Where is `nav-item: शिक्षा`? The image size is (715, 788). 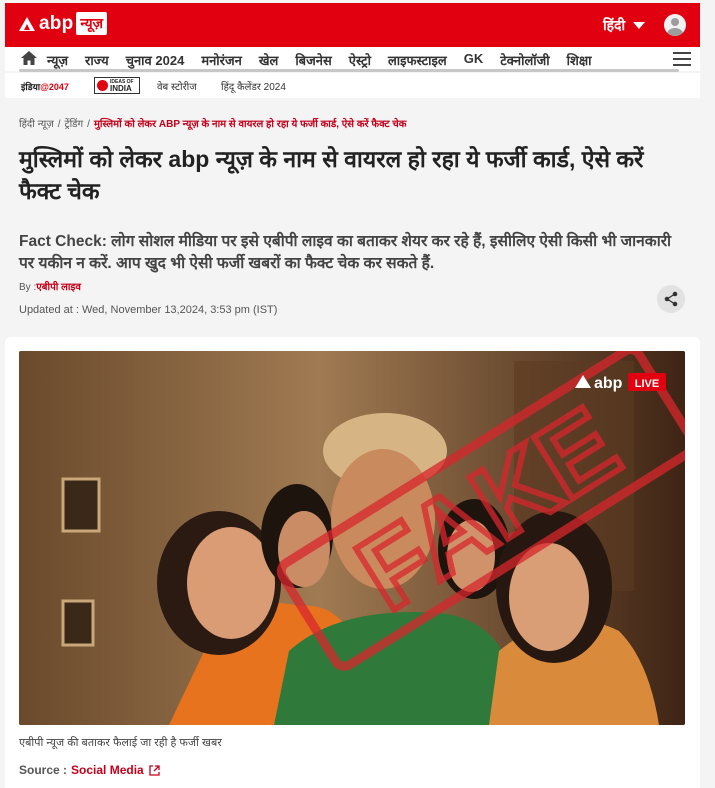
nav-item: शिक्षा is located at coordinates (579, 60).